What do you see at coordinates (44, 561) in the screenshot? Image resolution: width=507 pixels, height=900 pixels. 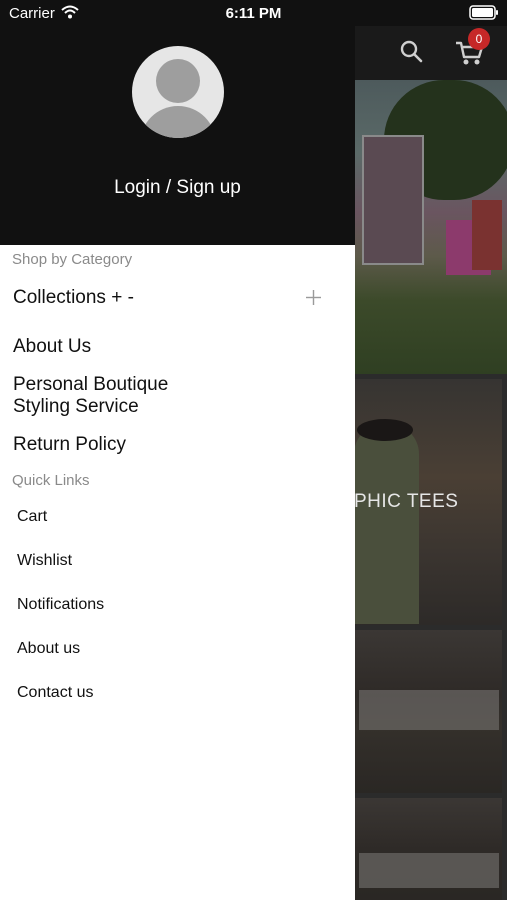 I see `quick-link-wishlist: Wishlist` at bounding box center [44, 561].